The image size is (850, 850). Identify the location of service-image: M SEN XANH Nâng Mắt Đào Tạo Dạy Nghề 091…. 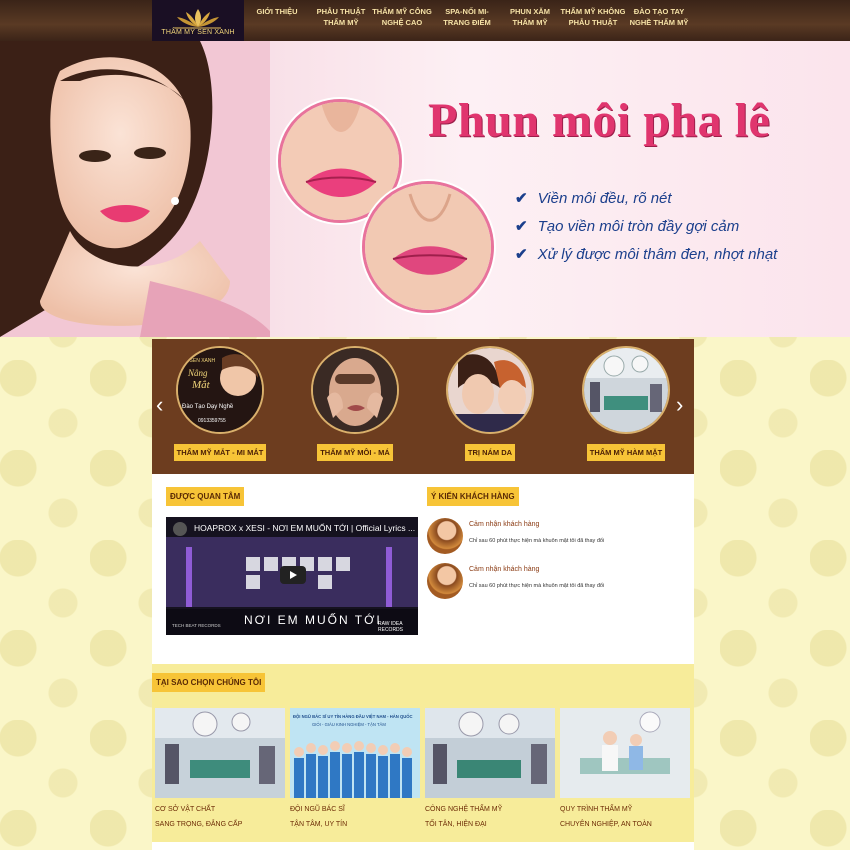
(220, 390).